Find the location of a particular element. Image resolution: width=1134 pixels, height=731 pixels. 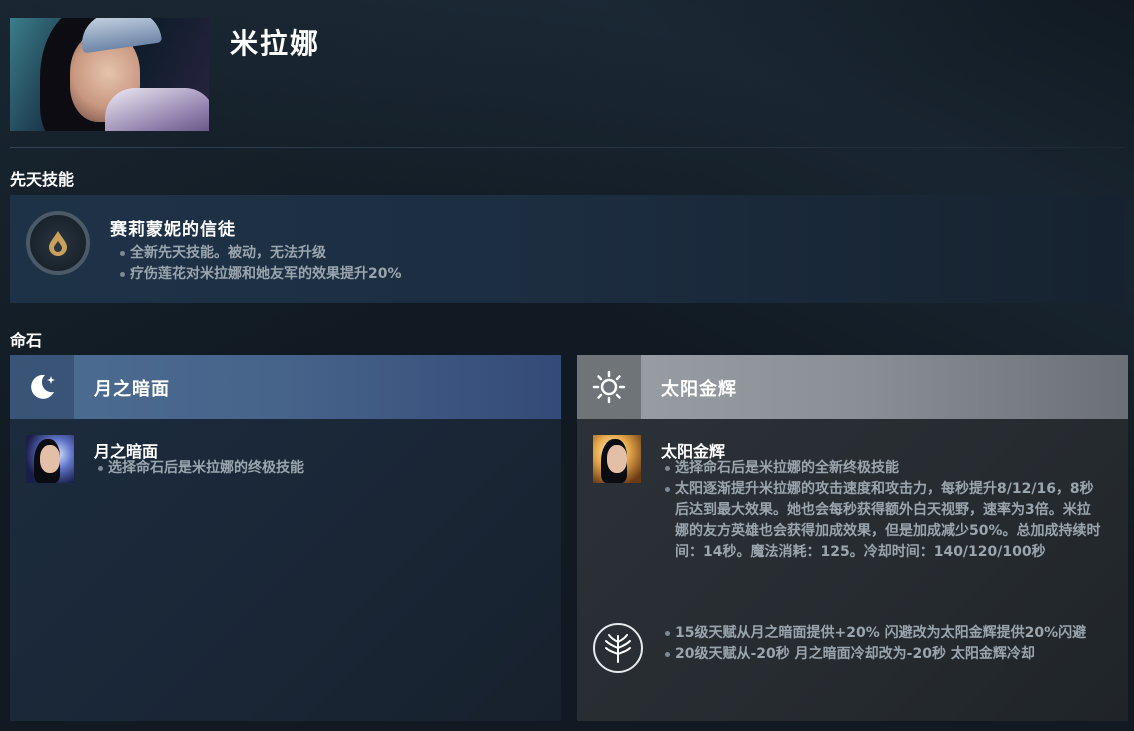

innate-section-title: 先天技能 is located at coordinates (42, 179).